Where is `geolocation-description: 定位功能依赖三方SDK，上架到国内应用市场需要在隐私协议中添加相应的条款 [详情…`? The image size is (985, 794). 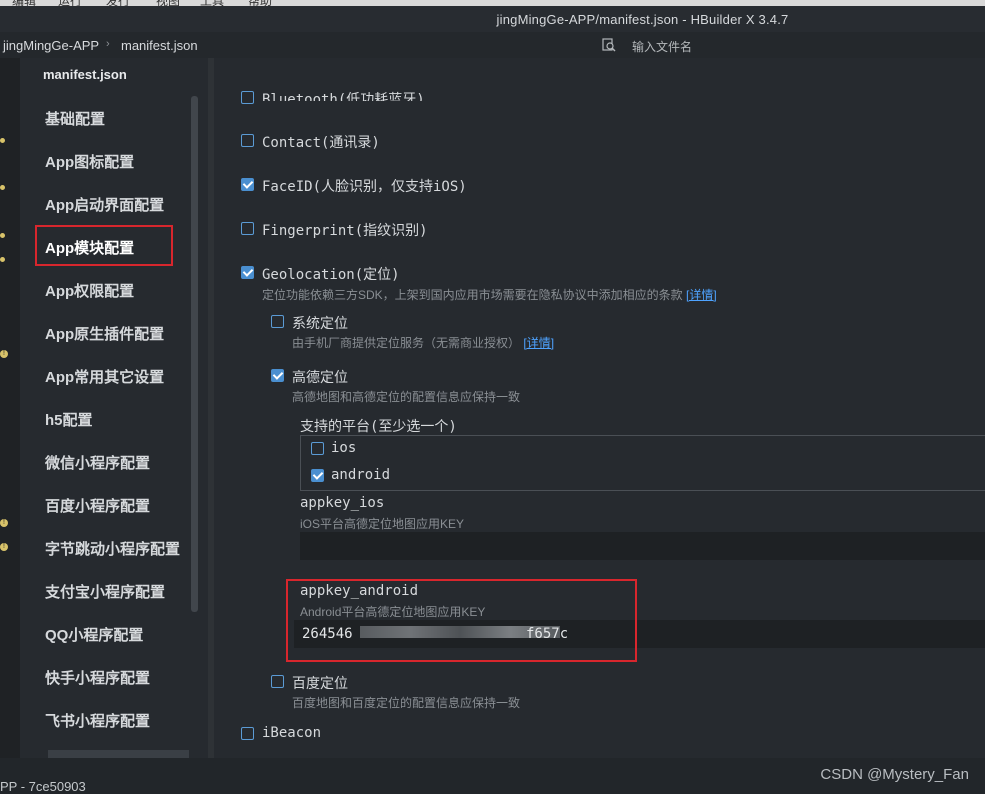
geolocation-description: 定位功能依赖三方SDK，上架到国内应用市场需要在隐私协议中添加相应的条款 [详情… is located at coordinates (489, 294).